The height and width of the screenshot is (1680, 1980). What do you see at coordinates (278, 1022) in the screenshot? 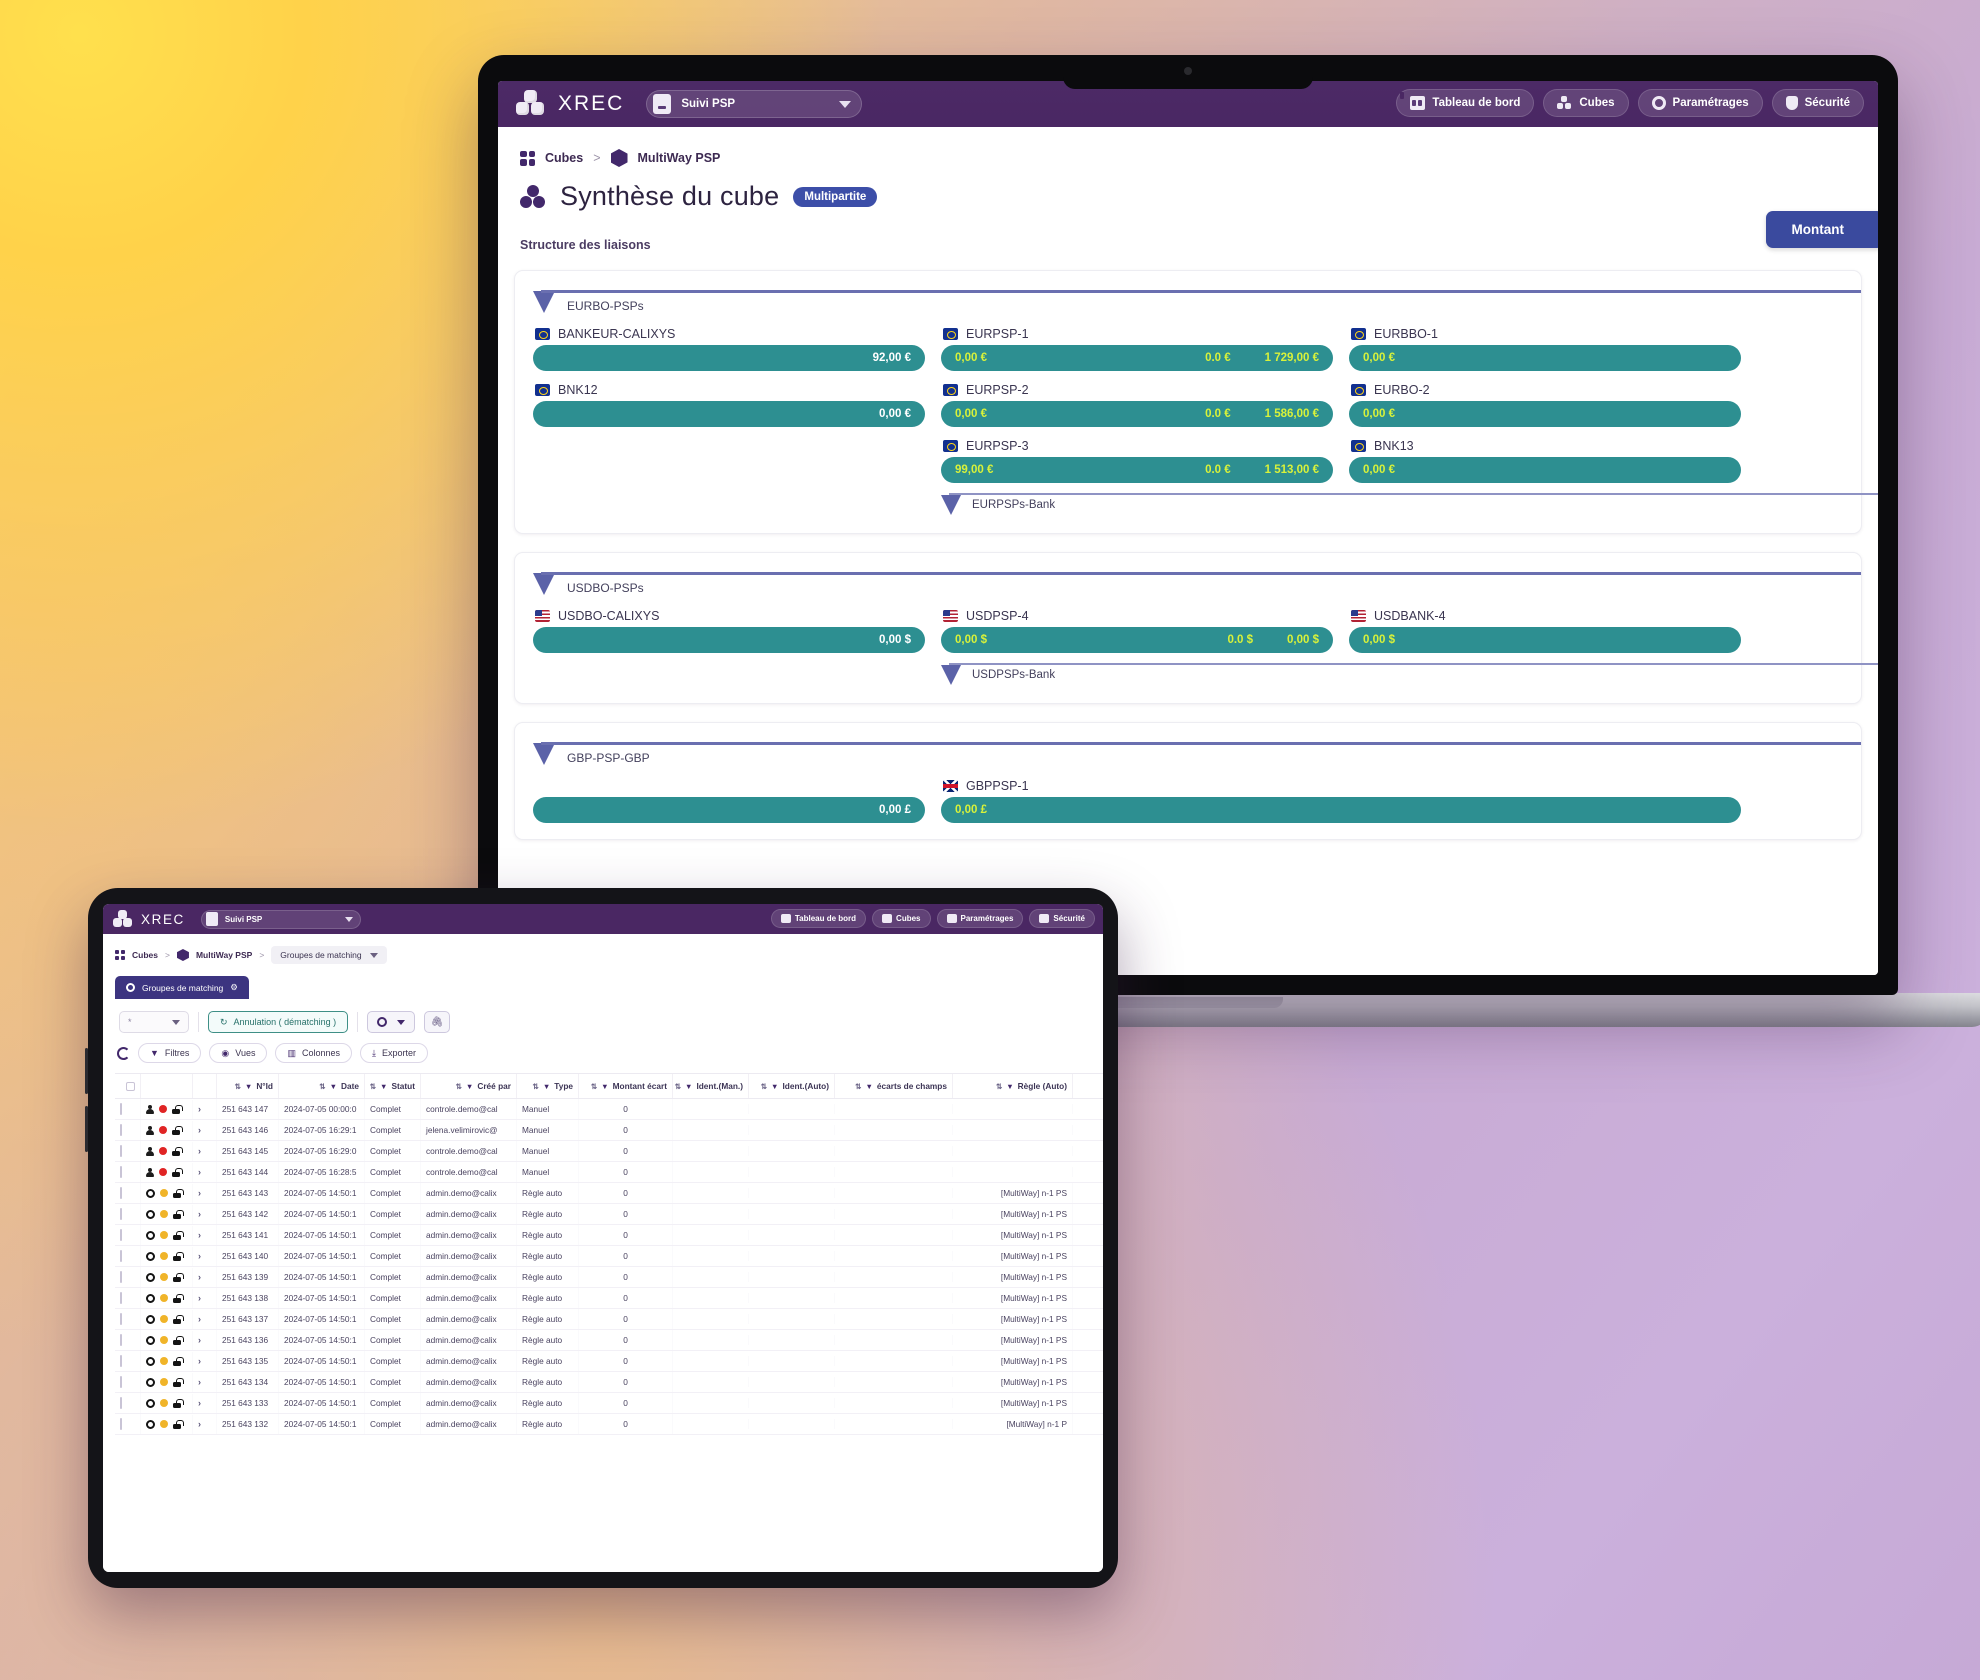
I see `annulation-dematching-button: ↻ Annulation ( dématching )` at bounding box center [278, 1022].